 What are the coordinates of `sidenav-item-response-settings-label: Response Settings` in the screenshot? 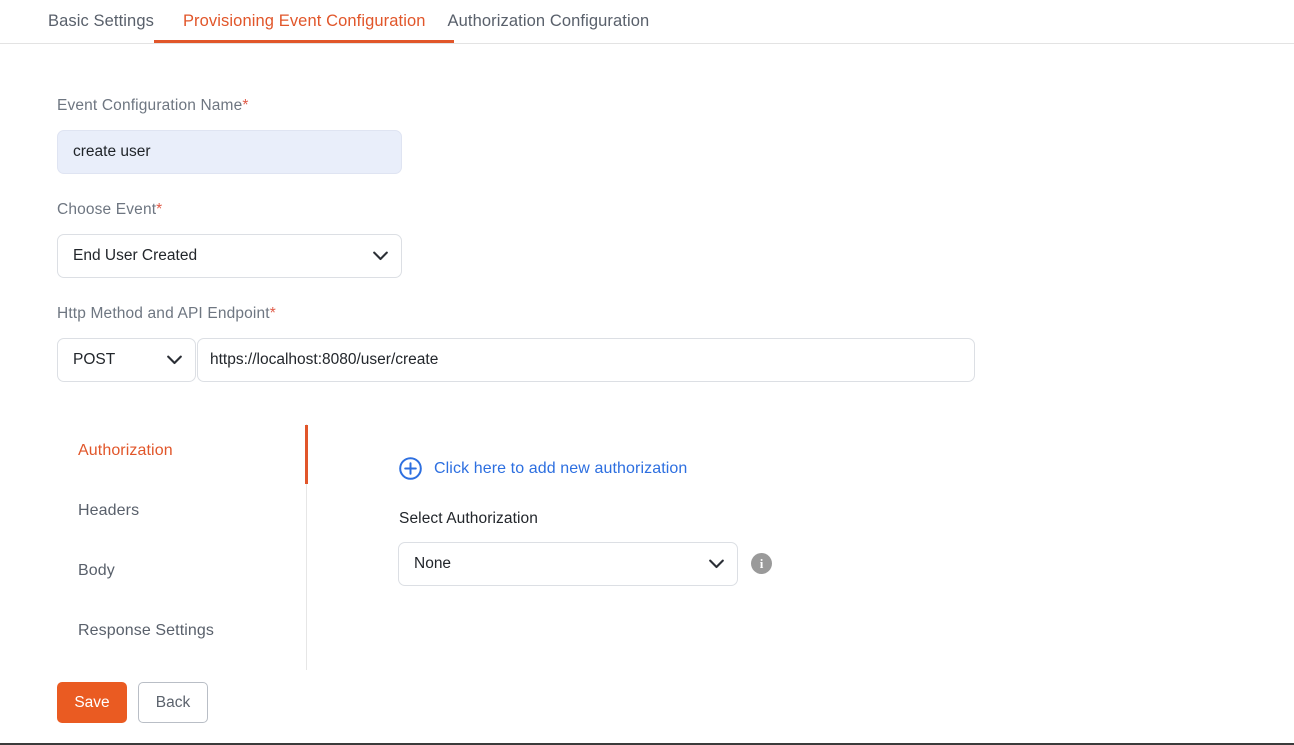 It's located at (146, 630).